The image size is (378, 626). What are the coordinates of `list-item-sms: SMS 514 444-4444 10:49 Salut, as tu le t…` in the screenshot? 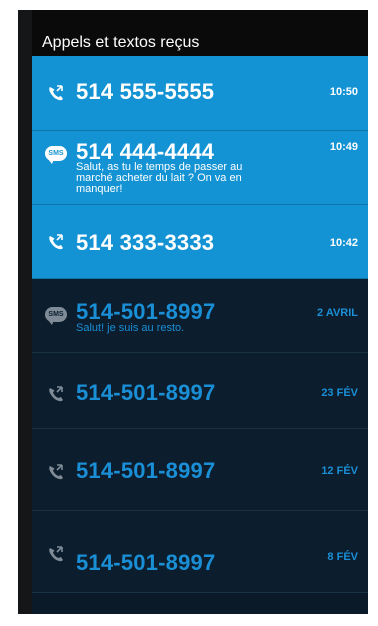 It's located at (200, 168).